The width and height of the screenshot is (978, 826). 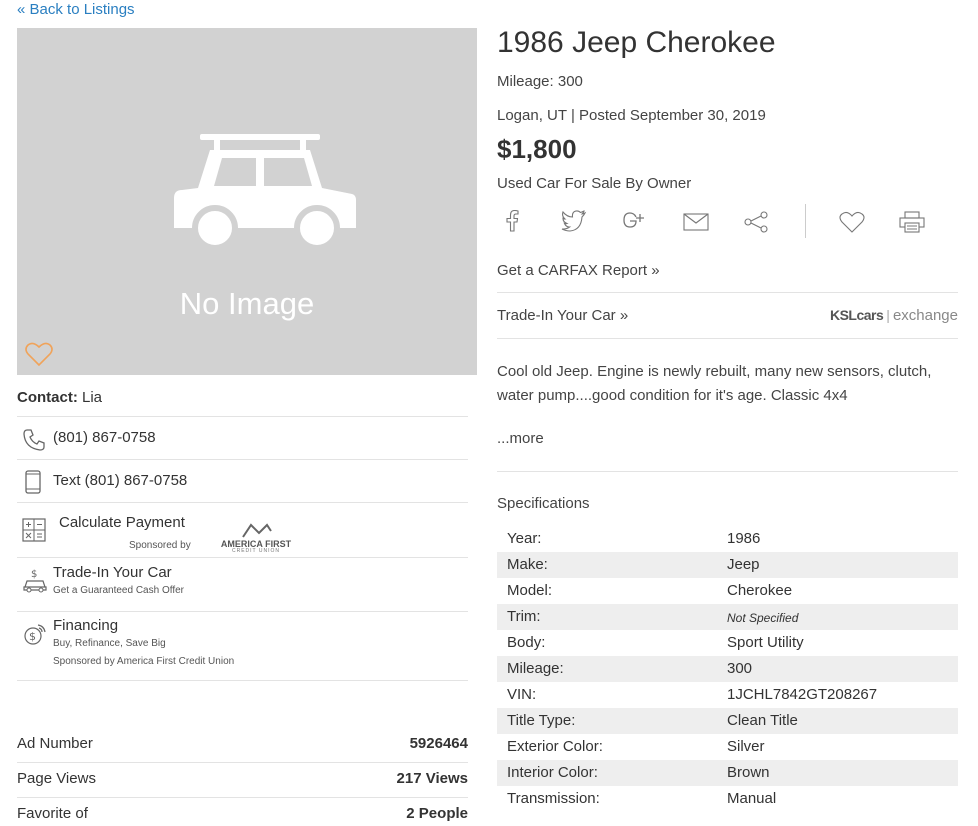 What do you see at coordinates (242, 815) in the screenshot?
I see `favorite-of-row: Favorite of 2 People` at bounding box center [242, 815].